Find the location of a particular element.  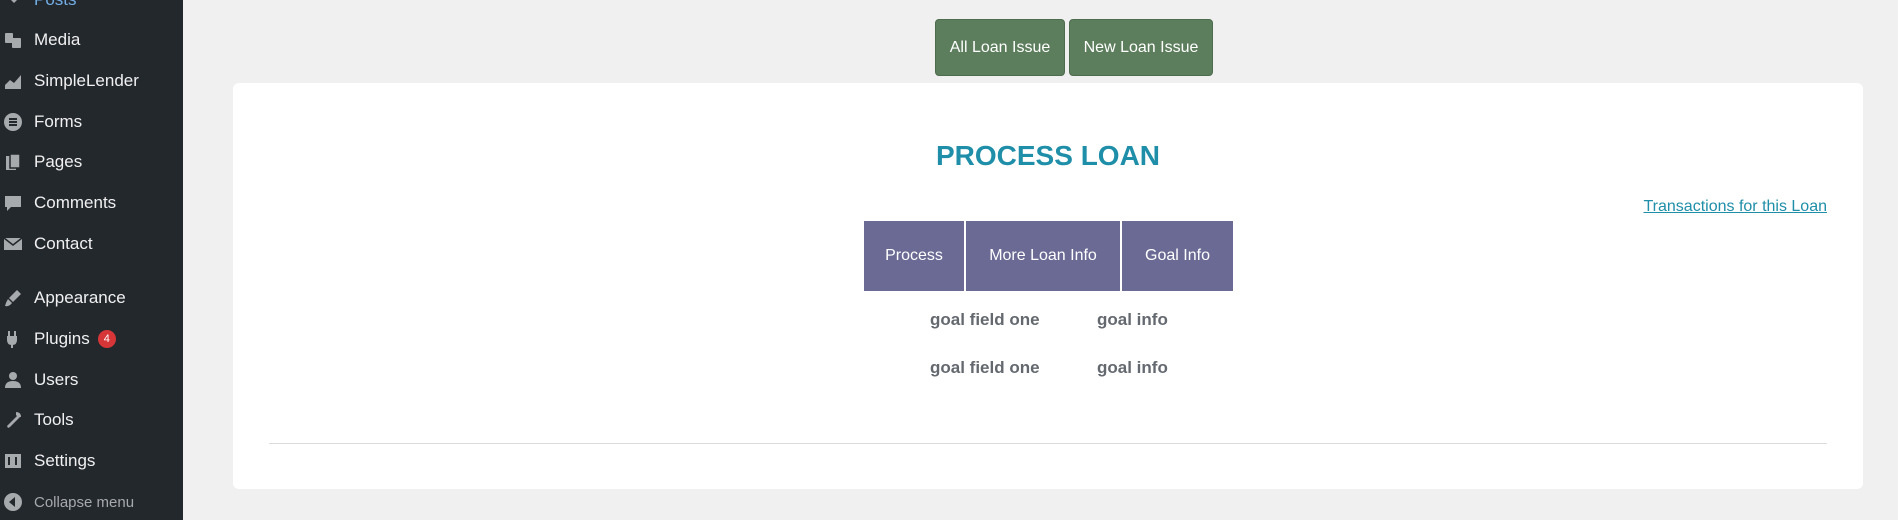

brush-icon is located at coordinates (13, 298).